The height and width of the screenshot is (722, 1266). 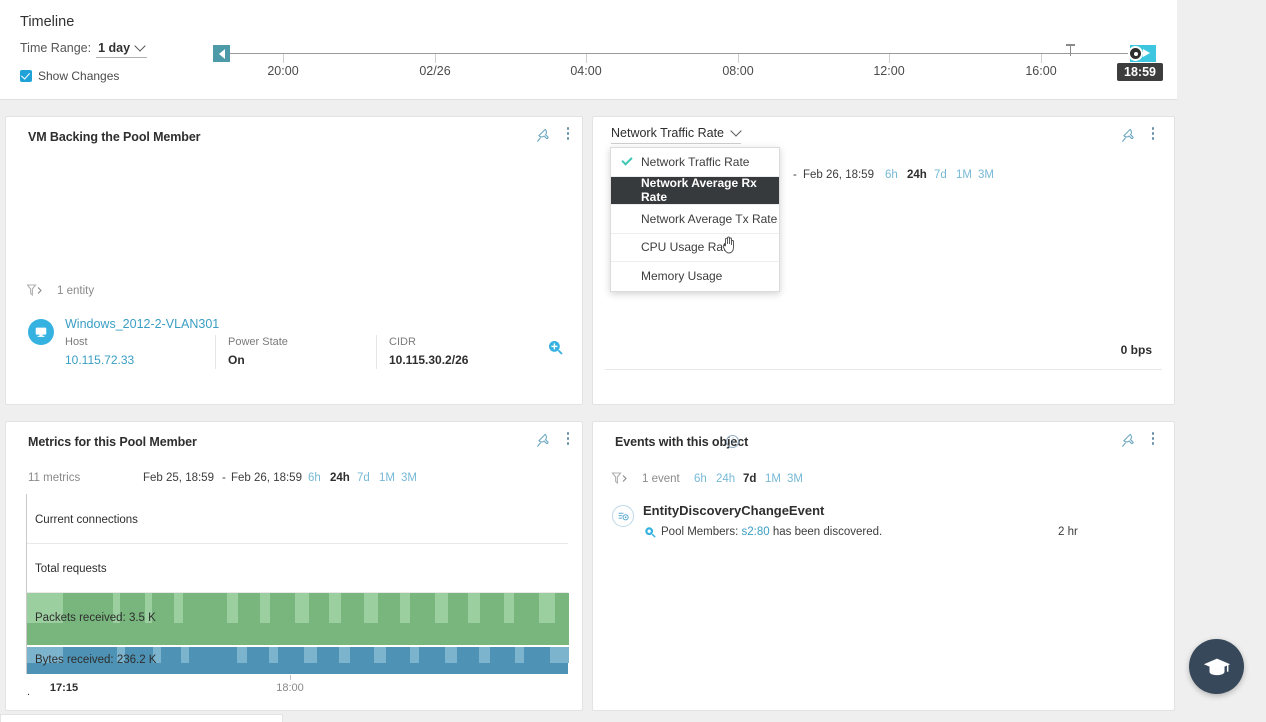 What do you see at coordinates (56, 48) in the screenshot?
I see `time-range-label: Time Range:` at bounding box center [56, 48].